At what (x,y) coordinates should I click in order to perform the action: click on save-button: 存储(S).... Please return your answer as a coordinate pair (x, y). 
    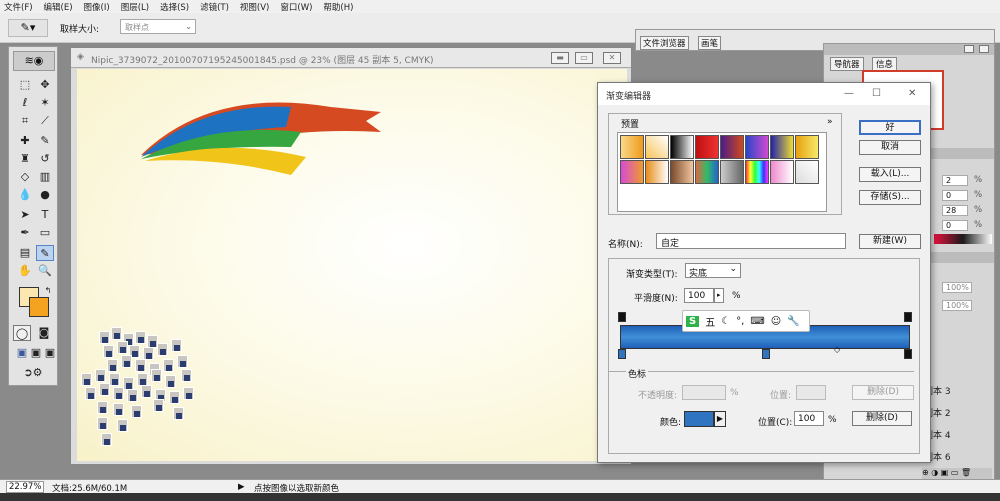
    Looking at the image, I should click on (890, 197).